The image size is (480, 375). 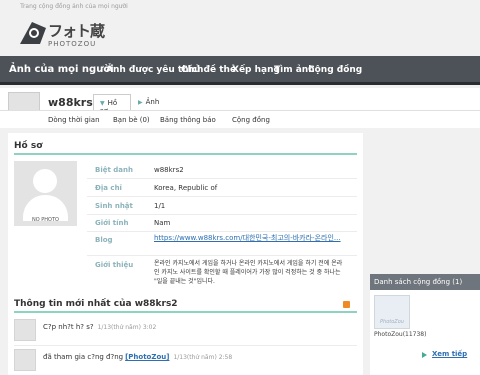 What do you see at coordinates (140, 102) in the screenshot?
I see `chevron-right-icon: ▶` at bounding box center [140, 102].